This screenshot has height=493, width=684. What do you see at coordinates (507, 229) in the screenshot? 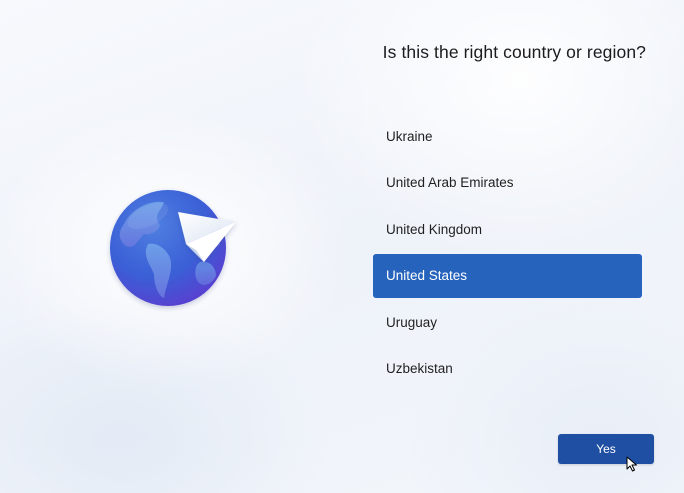
I see `country-option-united-kingdom: United Kingdom` at bounding box center [507, 229].